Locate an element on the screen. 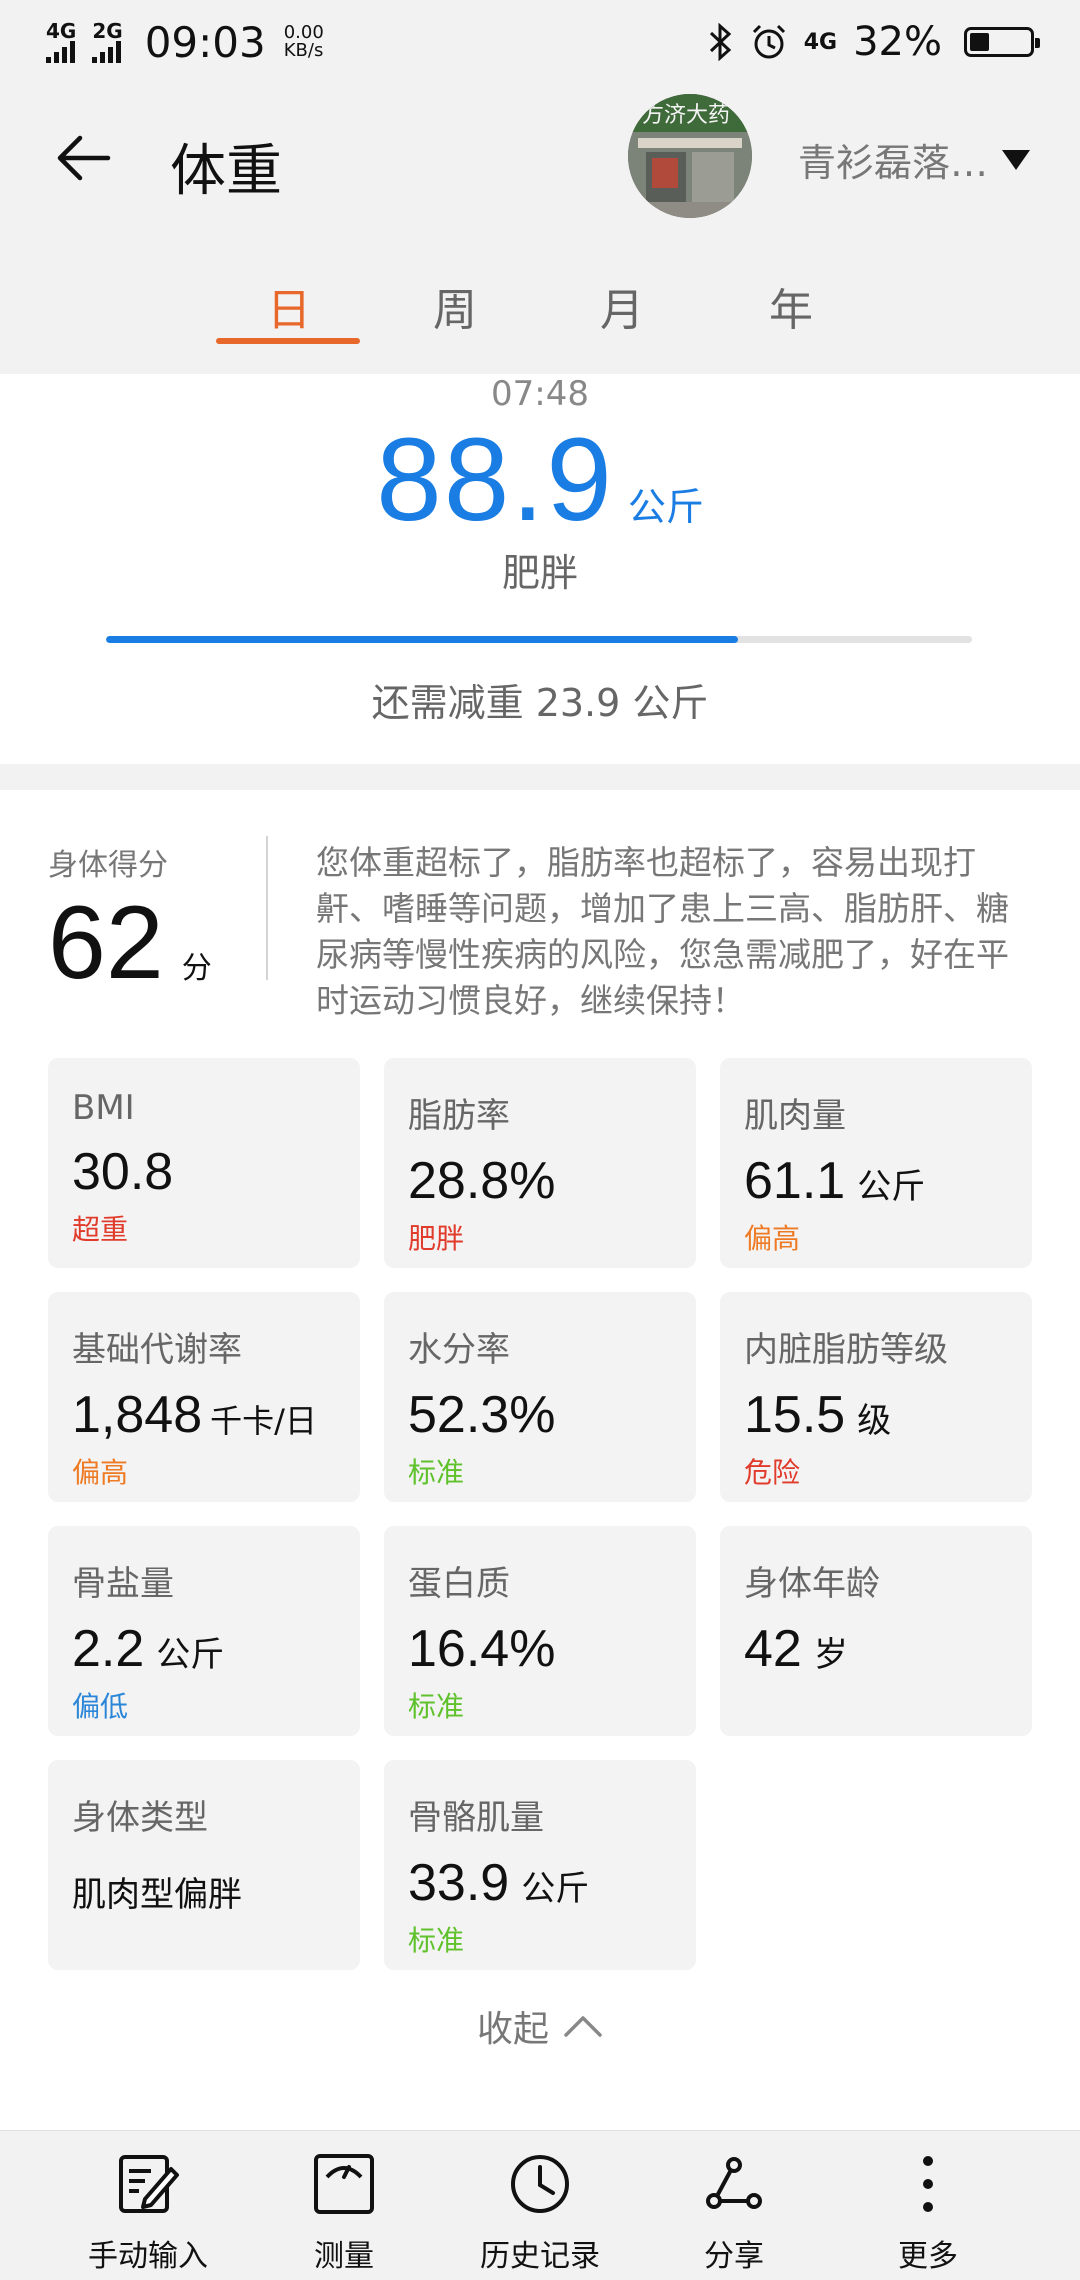 The image size is (1080, 2280). metric-value-row: 33.9 公斤 is located at coordinates (552, 1883).